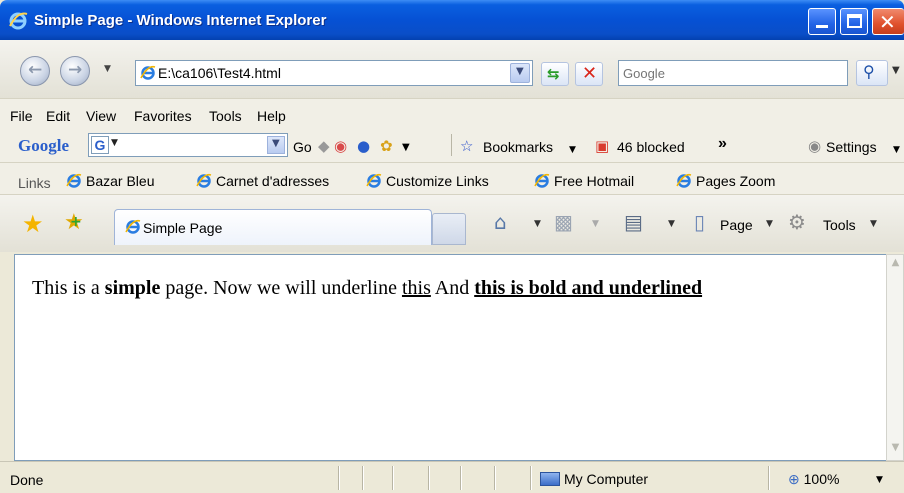  What do you see at coordinates (271, 116) in the screenshot?
I see `menu-help: Help` at bounding box center [271, 116].